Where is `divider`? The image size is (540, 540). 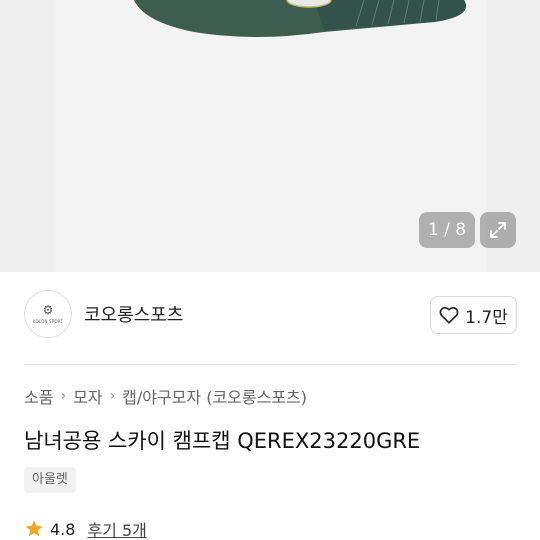
divider is located at coordinates (270, 364).